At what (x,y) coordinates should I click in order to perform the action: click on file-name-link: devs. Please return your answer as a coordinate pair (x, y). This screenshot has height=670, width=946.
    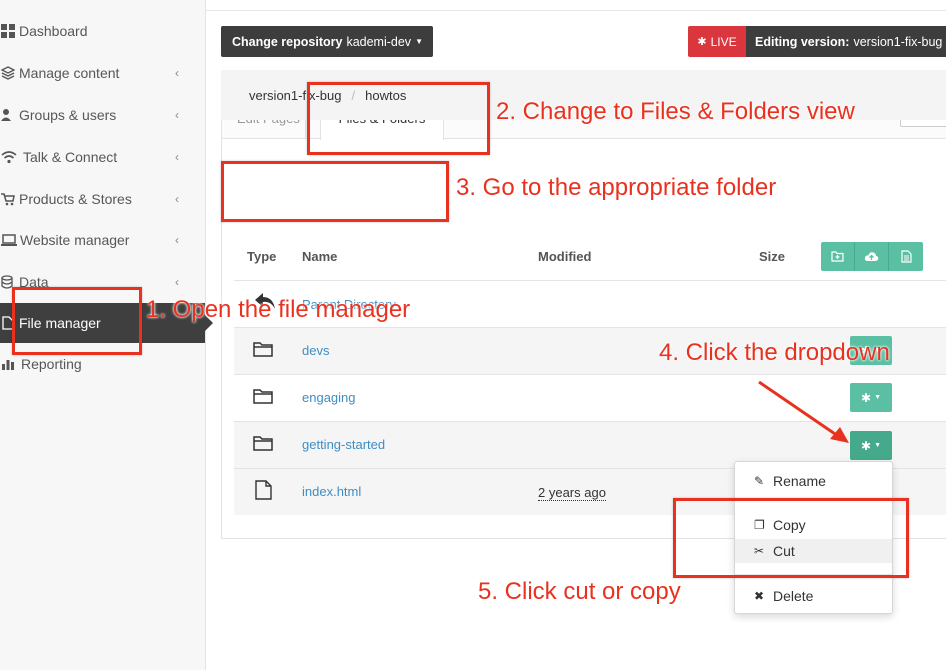
    Looking at the image, I should click on (315, 350).